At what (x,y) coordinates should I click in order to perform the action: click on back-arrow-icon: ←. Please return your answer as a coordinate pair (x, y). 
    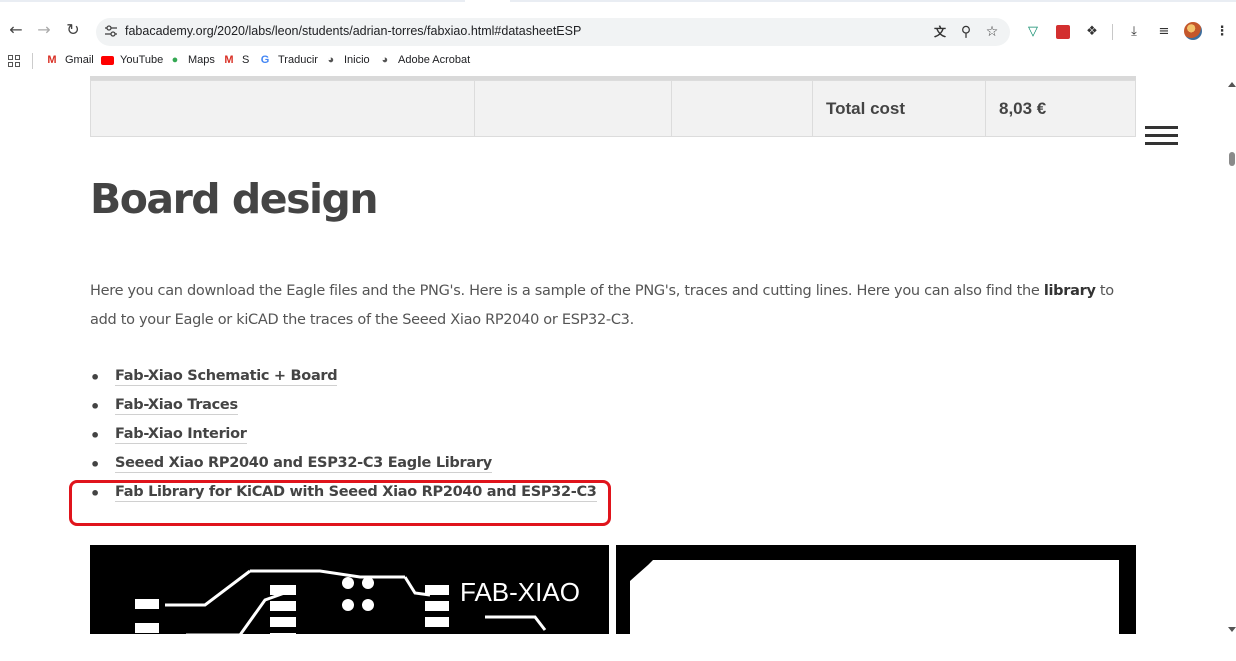
    Looking at the image, I should click on (16, 30).